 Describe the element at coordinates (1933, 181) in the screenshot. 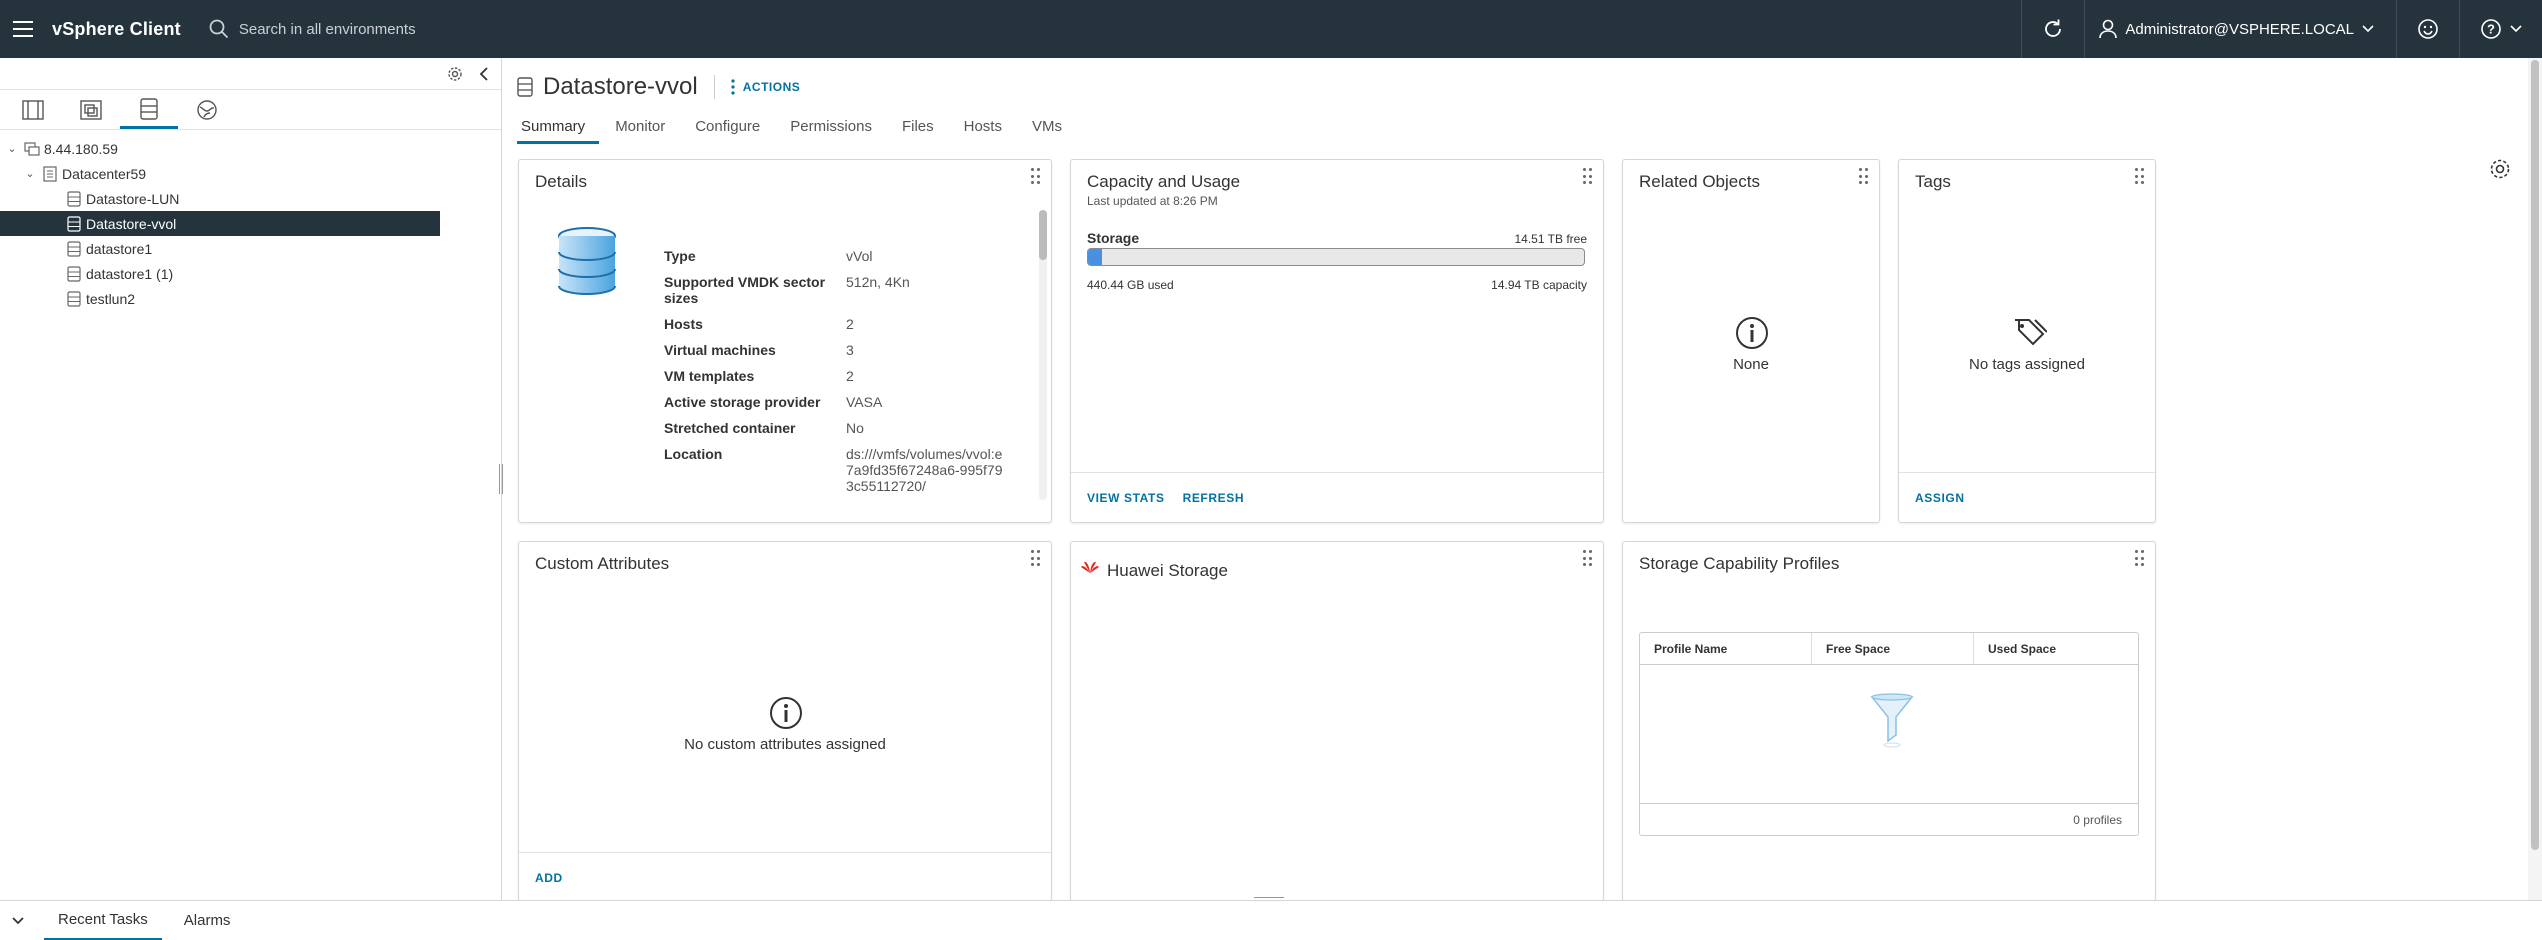

I see `tags-title: Tags` at that location.